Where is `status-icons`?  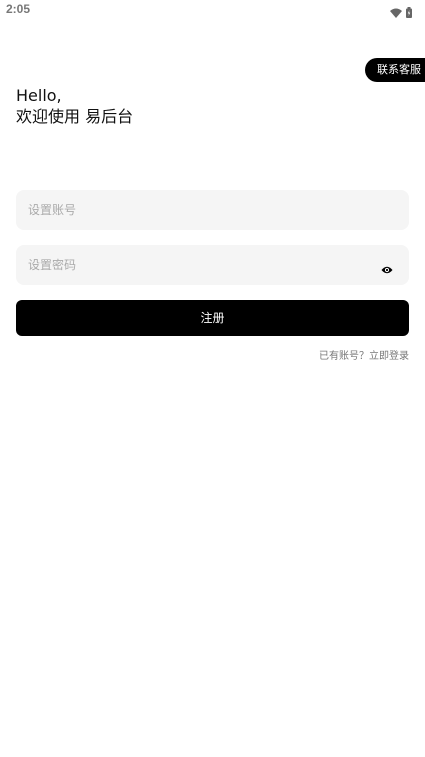
status-icons is located at coordinates (401, 12).